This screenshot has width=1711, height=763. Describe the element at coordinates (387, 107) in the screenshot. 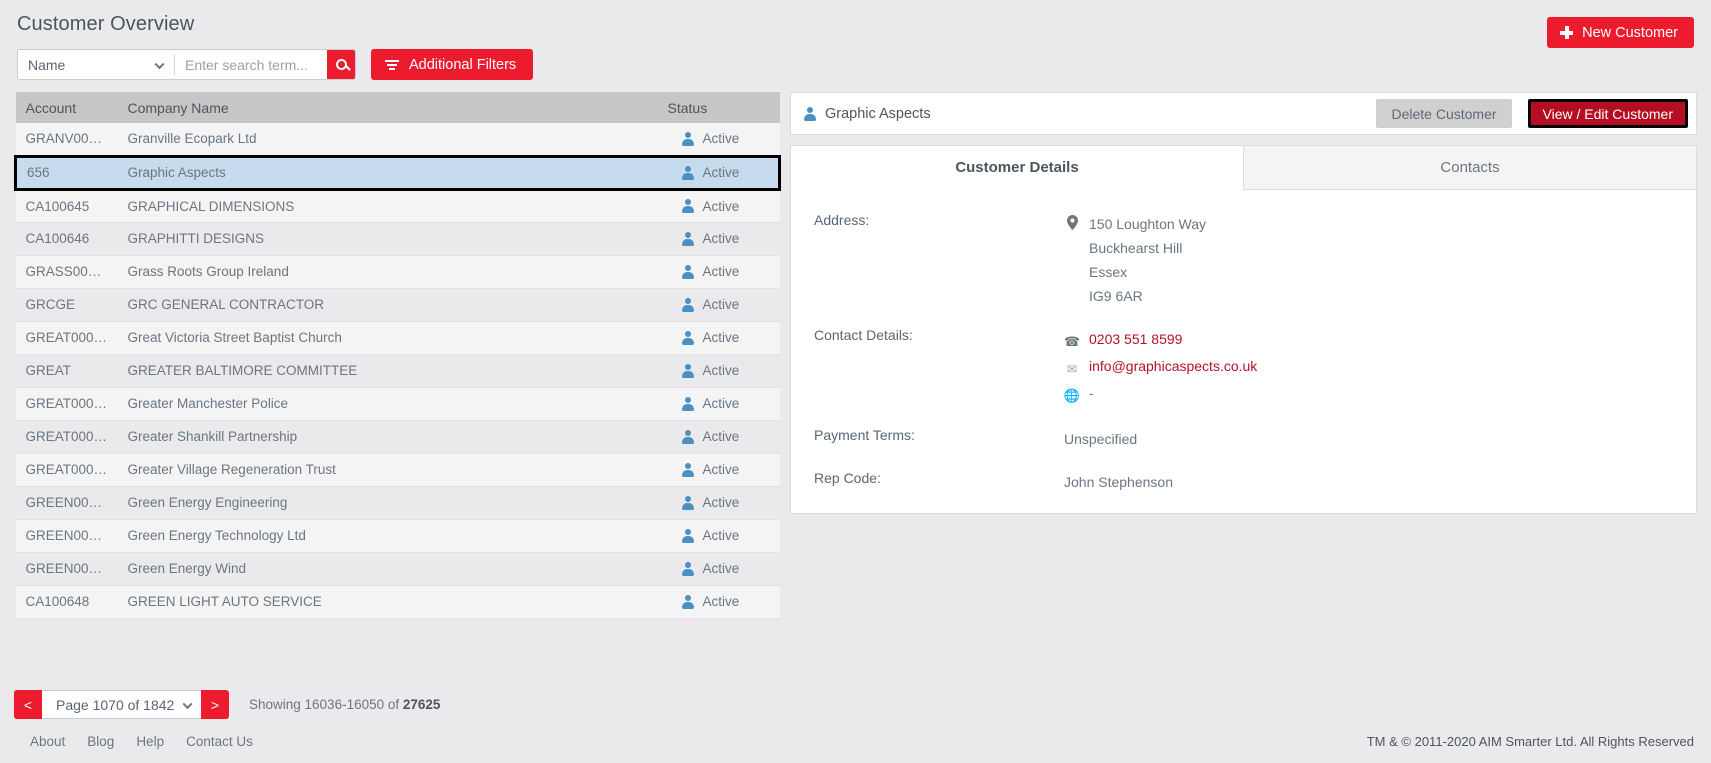

I see `column-header-company: Company Name` at that location.